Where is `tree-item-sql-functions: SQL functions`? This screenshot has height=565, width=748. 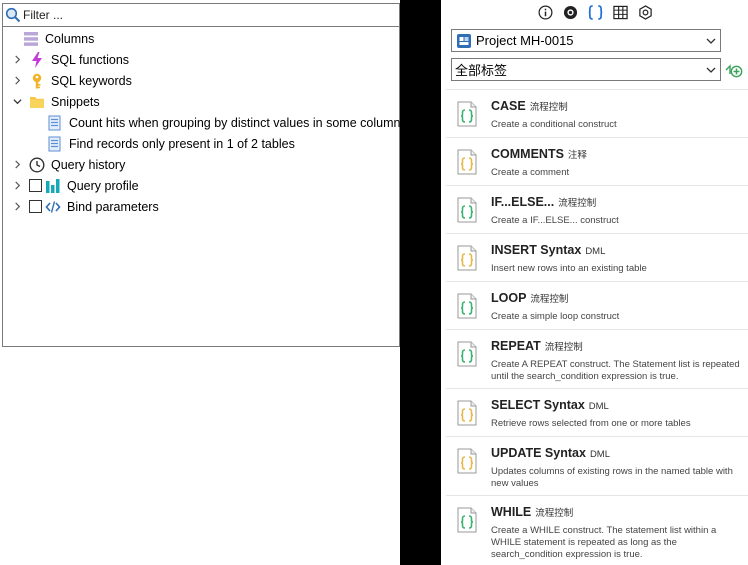
tree-item-sql-functions: SQL functions is located at coordinates (70, 59).